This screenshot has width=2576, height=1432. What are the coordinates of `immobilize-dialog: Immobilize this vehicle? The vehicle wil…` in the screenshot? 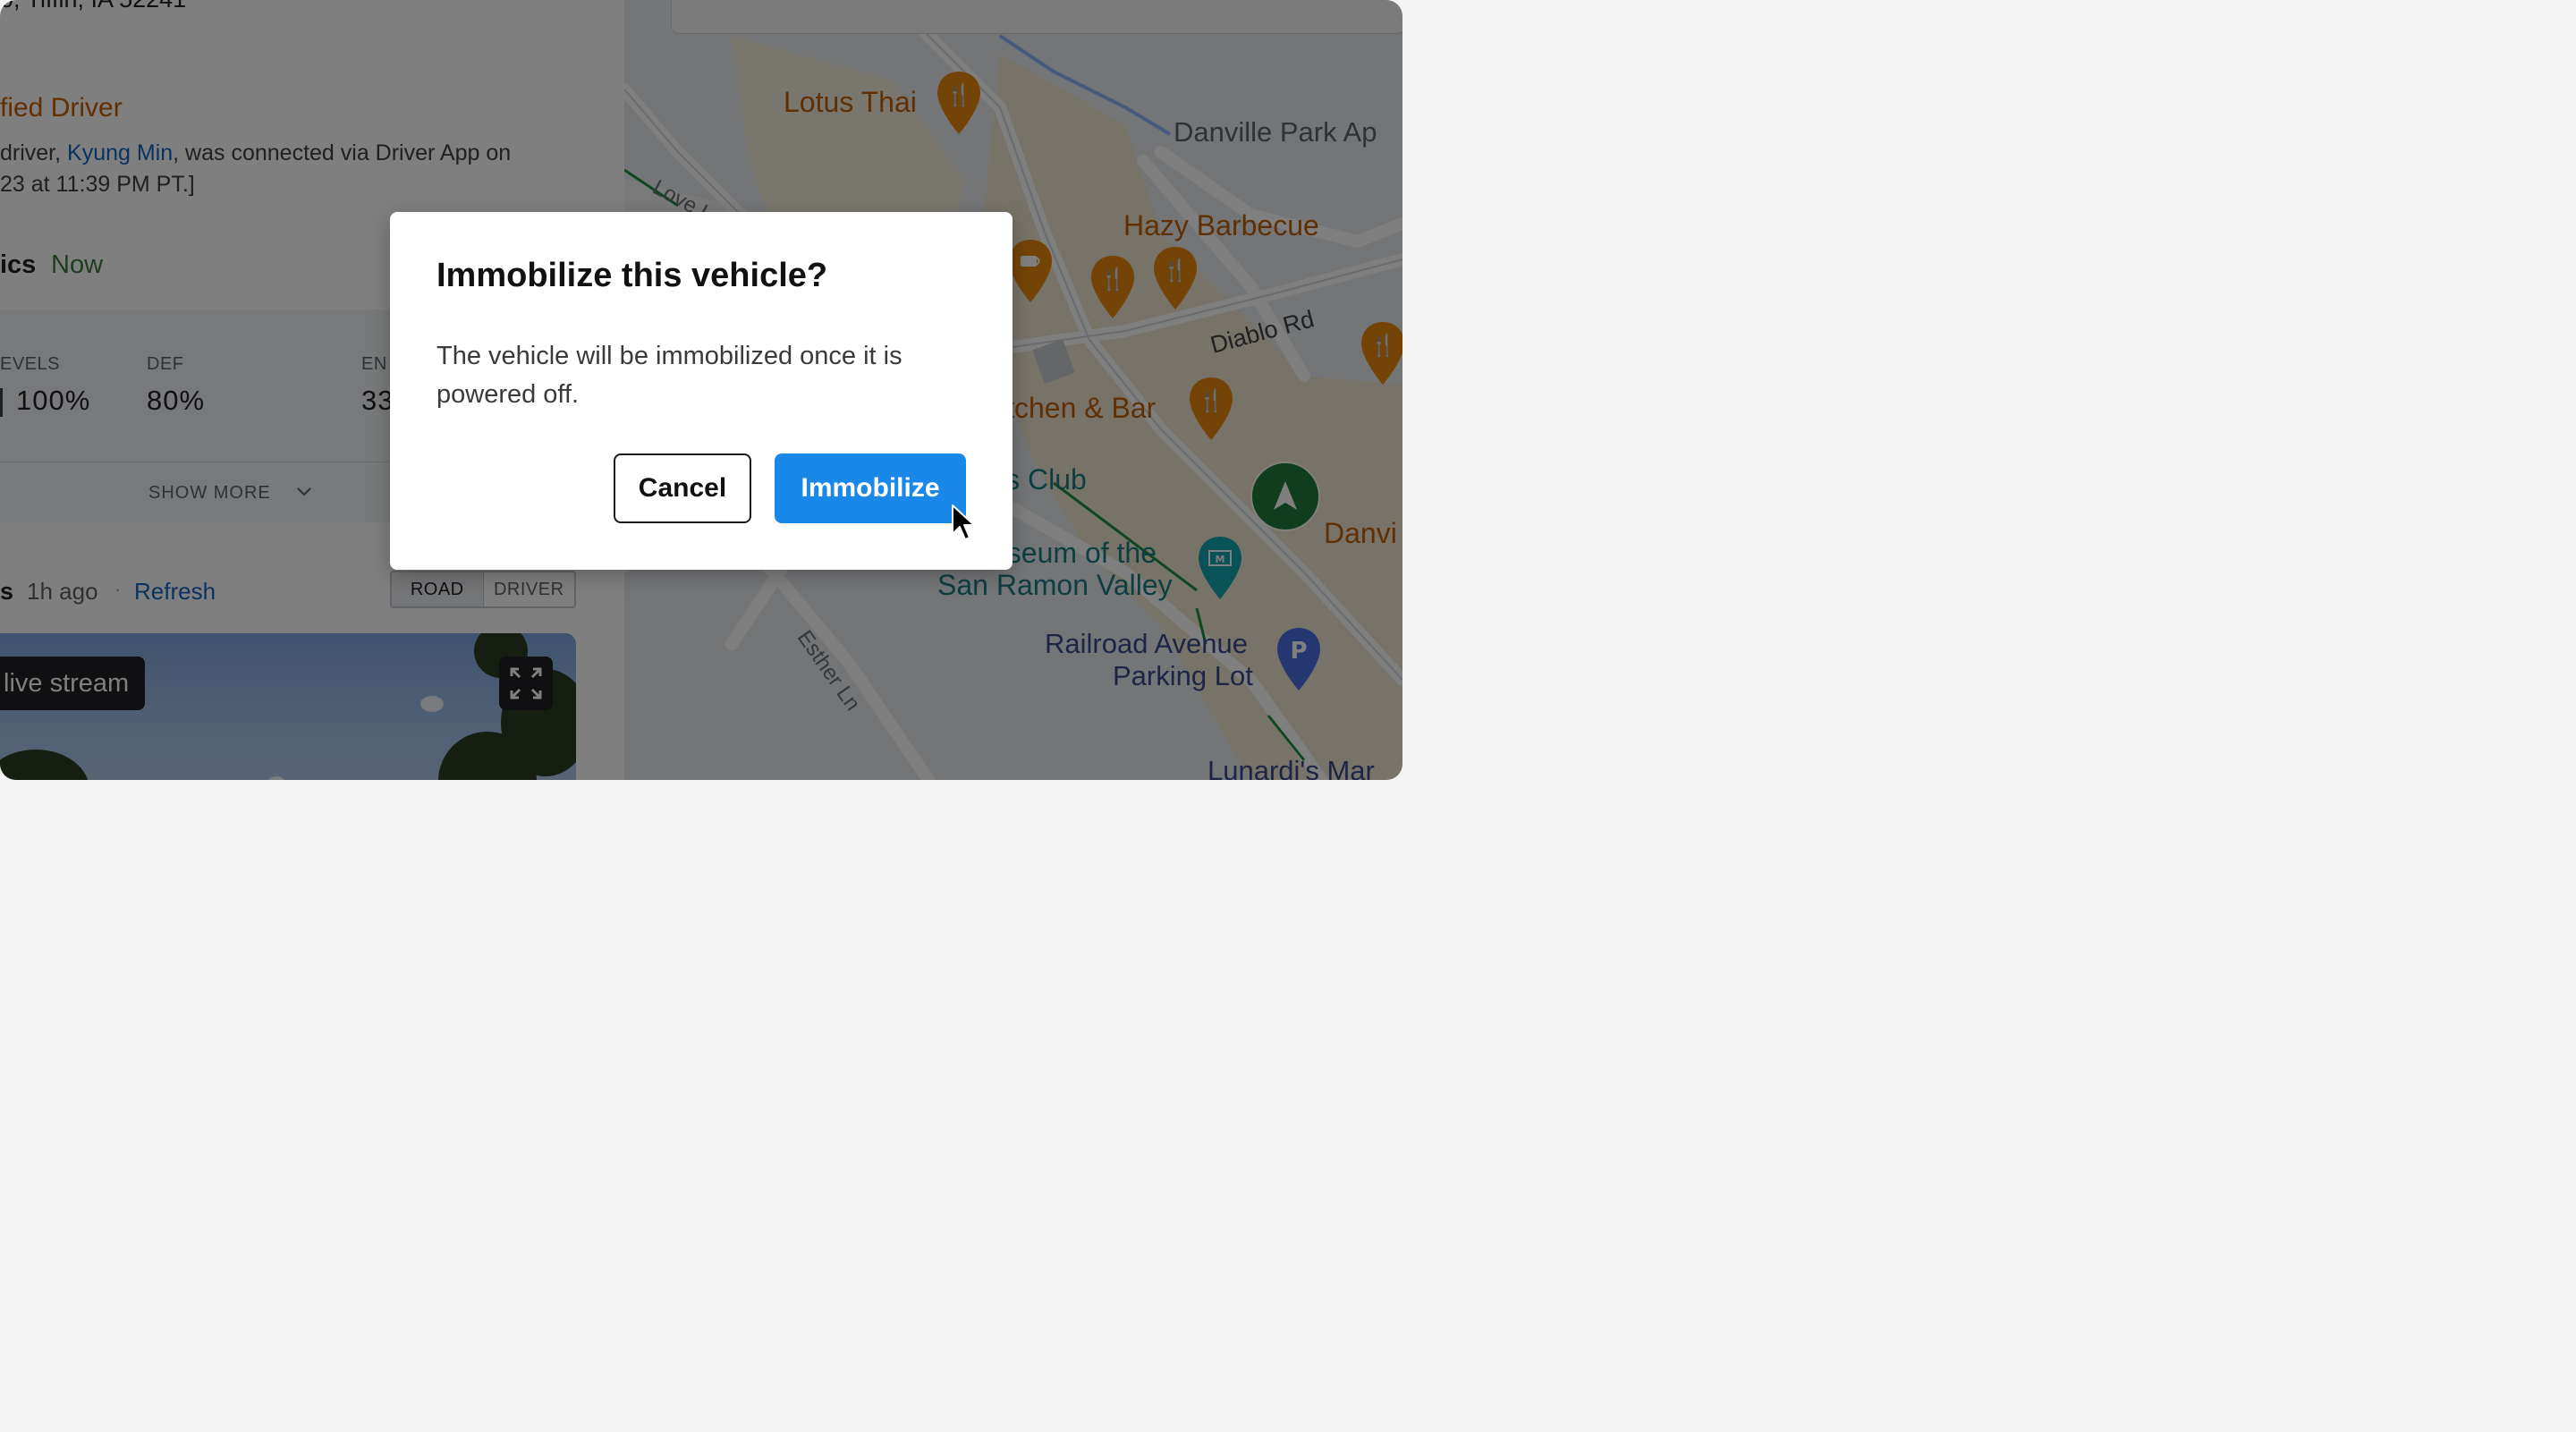 It's located at (701, 391).